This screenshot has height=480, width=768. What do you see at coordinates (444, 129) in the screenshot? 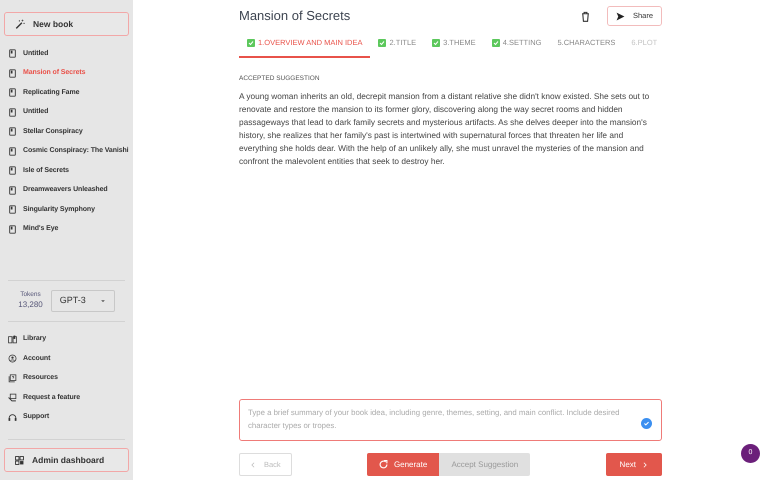
I see `suggestion-text: A young woman inherits an old, decrepit mansion from a distant relative she didn't know existed. She sets out to renovate and restore the mansion to its former glory, discovering along the way secret rooms and hidden passageways that lead to dark family secrets and mysterious artifacts. As she delves deeper into the mansion's history, she realizes that her family's past is intertwined with supernatural forces that threaten her life and everything she holds dear. With the help of an unlikely ally, she must unravel the mysteries of the mansion and confront the malevolent entities that seek to destroy her.` at bounding box center [444, 129].